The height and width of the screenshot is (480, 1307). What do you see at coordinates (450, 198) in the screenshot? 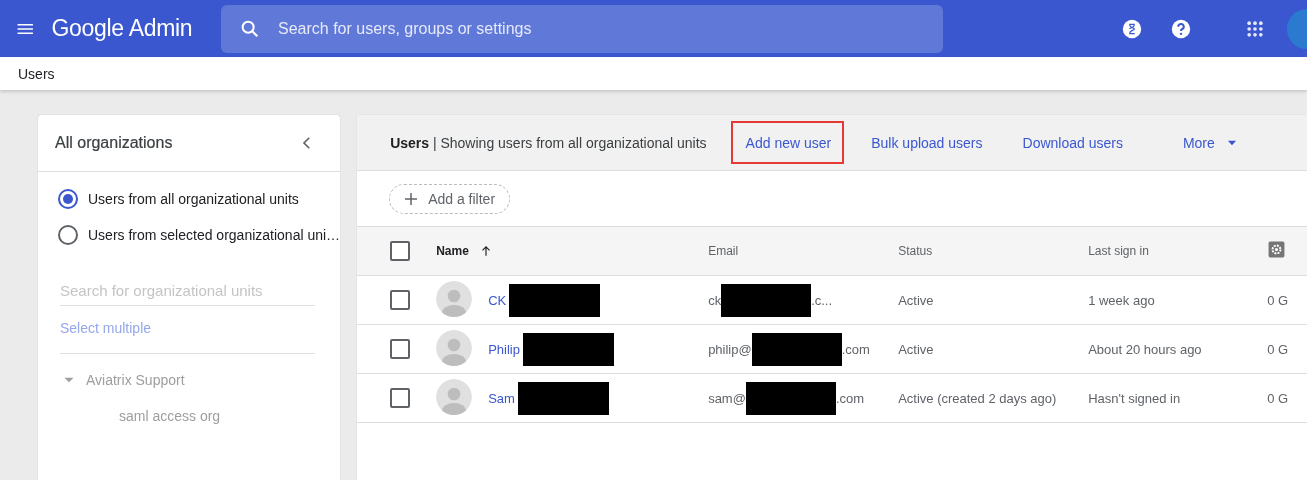
I see `add-filter-button: Add a filter` at bounding box center [450, 198].